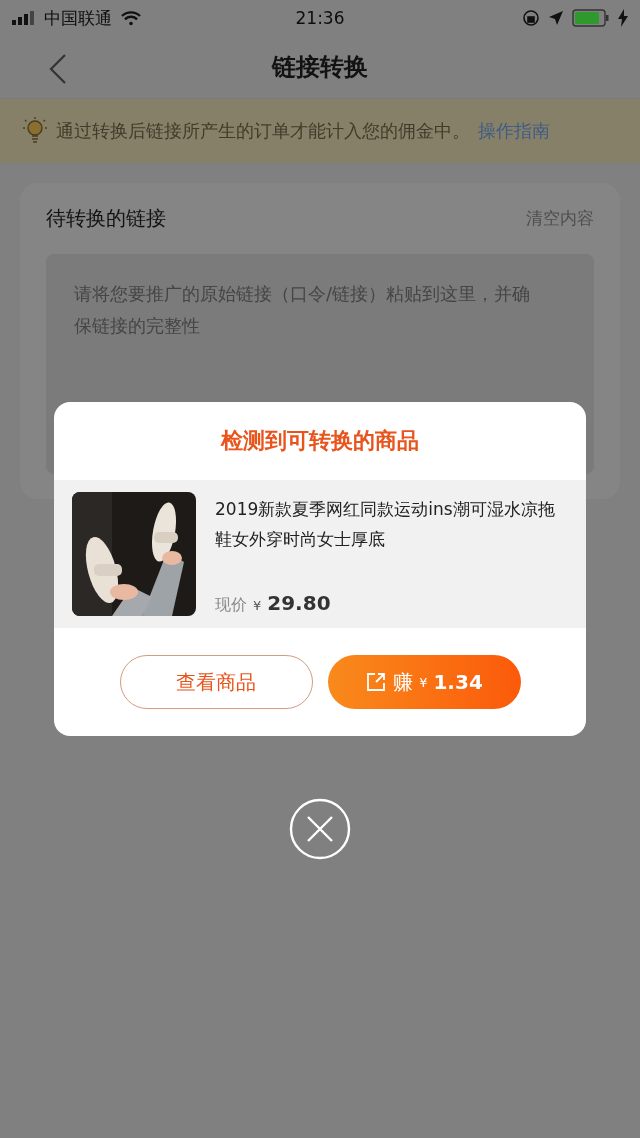  I want to click on charging-icon, so click(623, 18).